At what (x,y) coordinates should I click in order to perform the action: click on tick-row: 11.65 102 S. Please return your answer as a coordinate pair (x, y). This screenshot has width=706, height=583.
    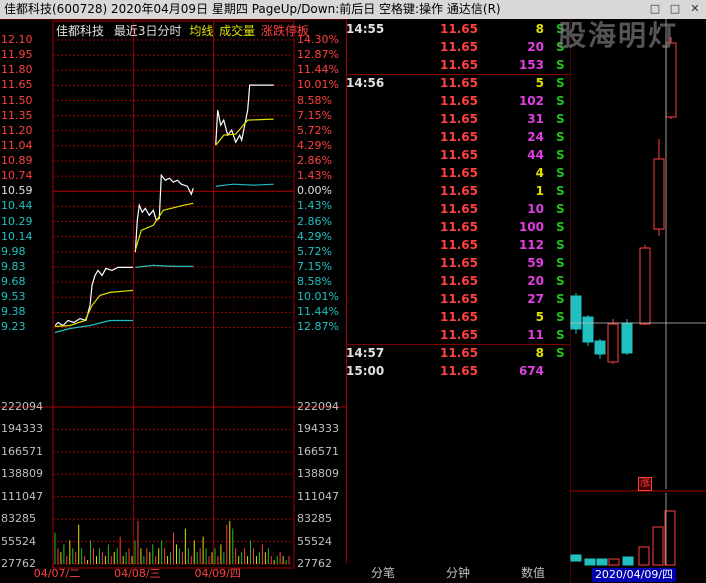
    Looking at the image, I should click on (458, 101).